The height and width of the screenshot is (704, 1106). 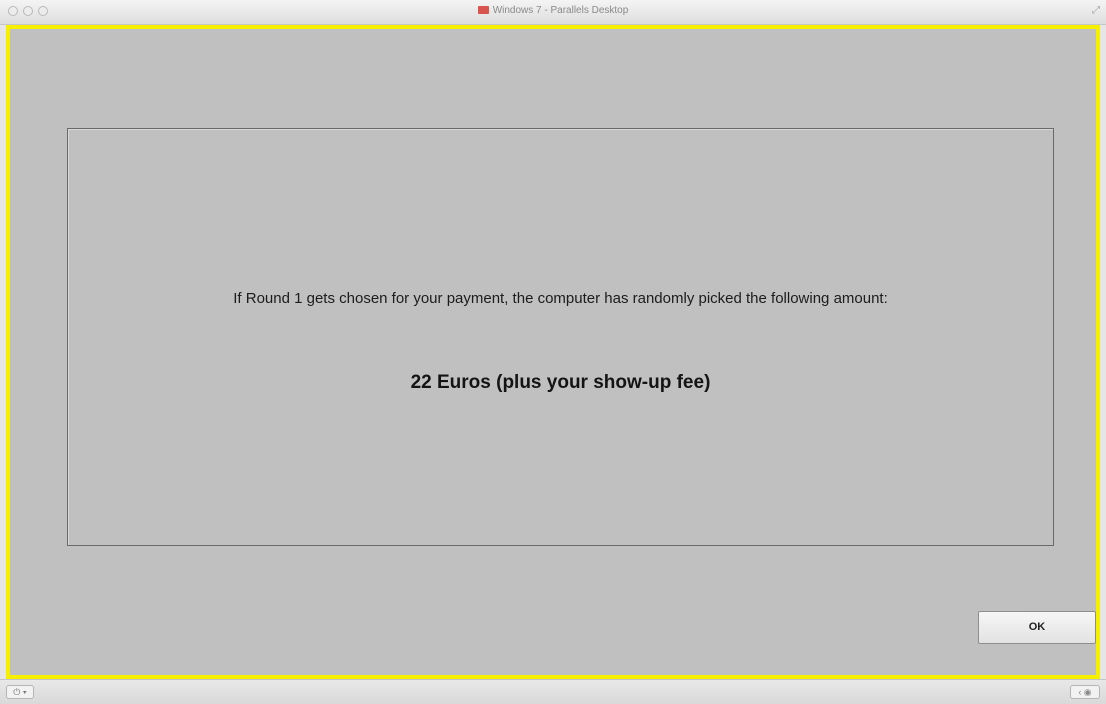 I want to click on power-icon: ⏻ ▾, so click(x=20, y=692).